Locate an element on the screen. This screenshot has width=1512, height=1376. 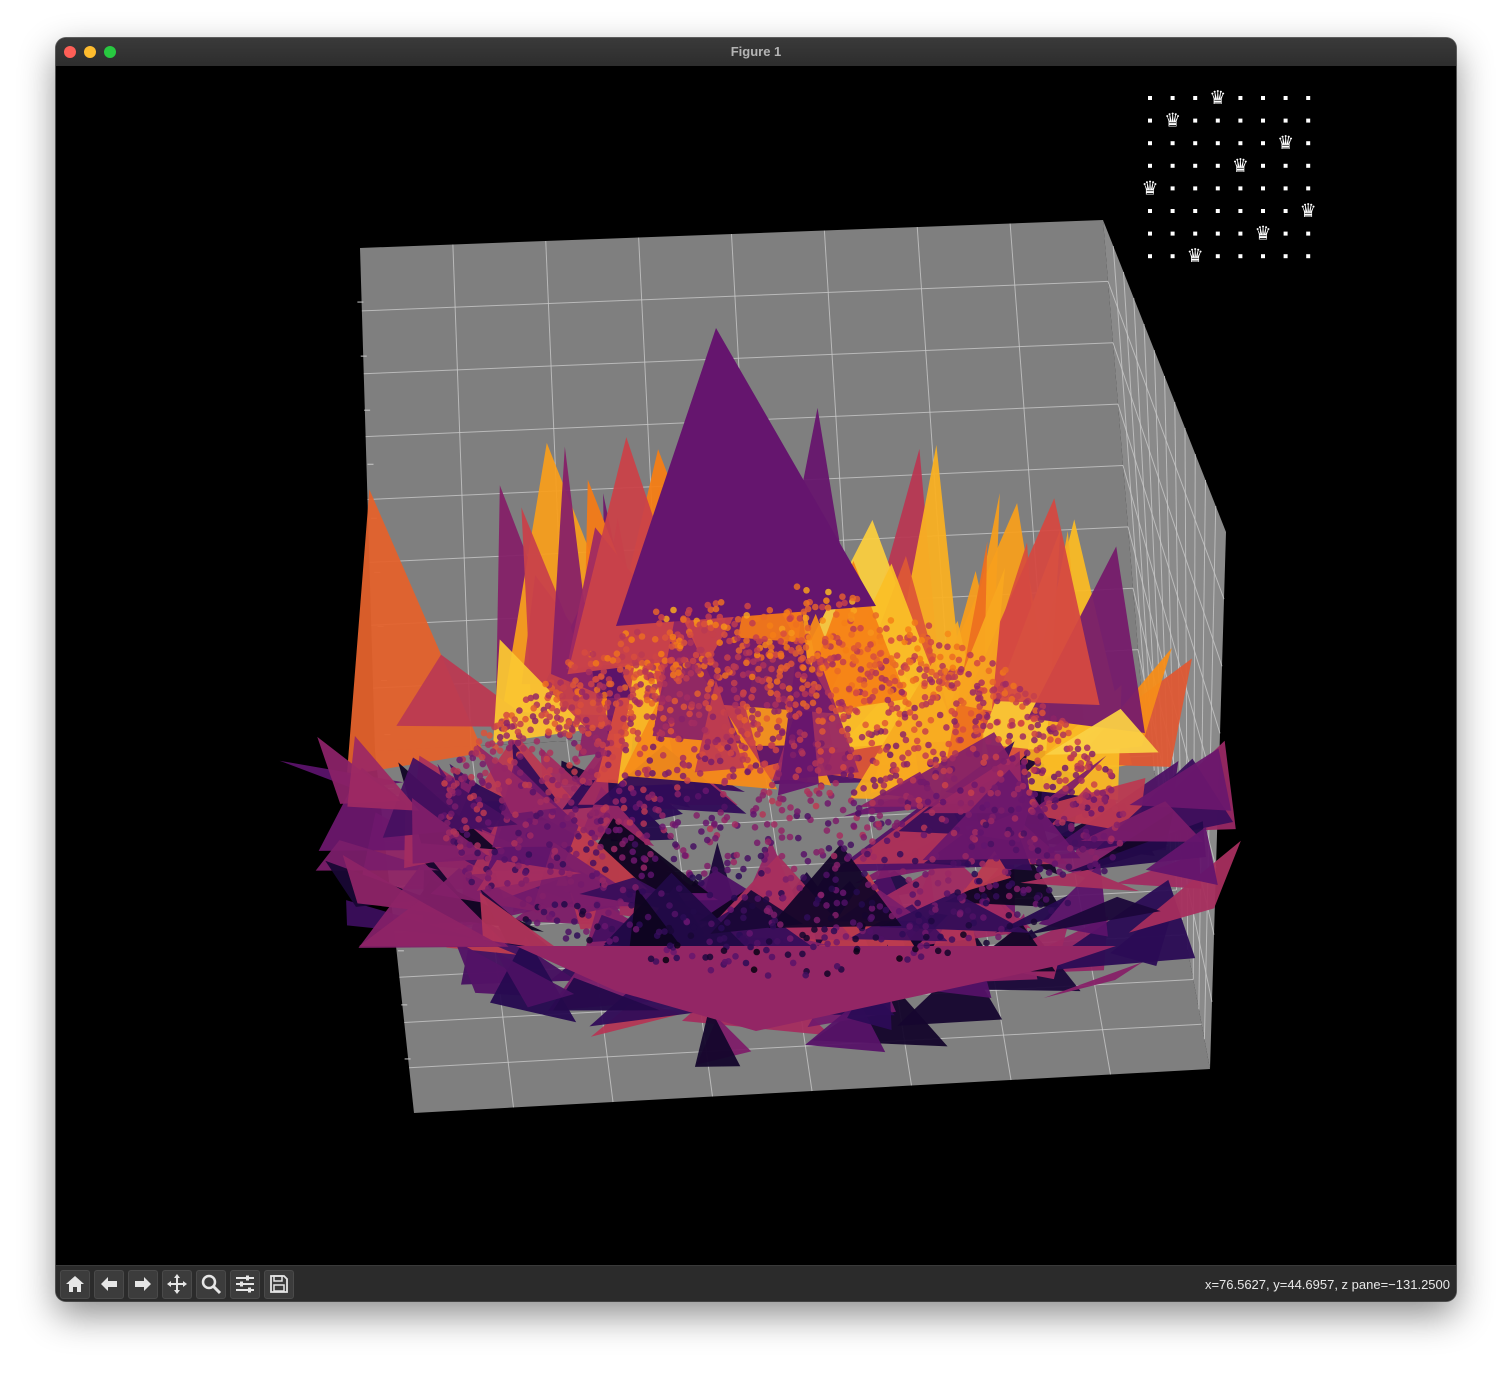
configure-subplots-button is located at coordinates (245, 1284).